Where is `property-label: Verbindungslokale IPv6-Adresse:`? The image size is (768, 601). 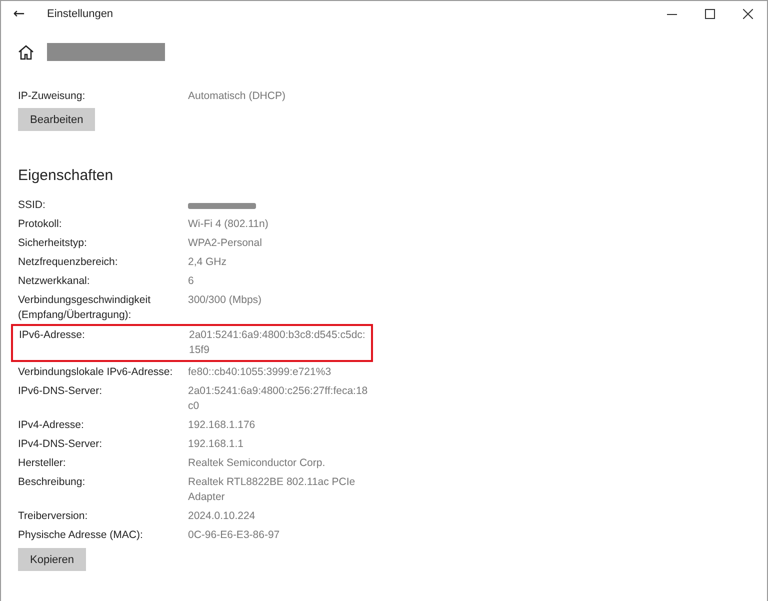
property-label: Verbindungslokale IPv6-Adresse: is located at coordinates (96, 372).